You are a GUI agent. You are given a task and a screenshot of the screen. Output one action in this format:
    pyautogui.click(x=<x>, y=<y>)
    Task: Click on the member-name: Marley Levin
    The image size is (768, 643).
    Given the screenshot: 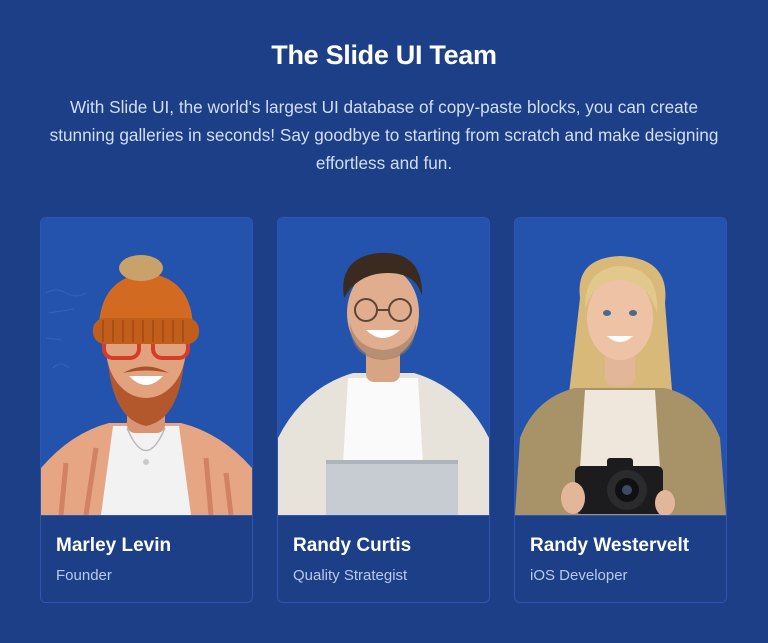 What is the action you would take?
    pyautogui.click(x=114, y=545)
    